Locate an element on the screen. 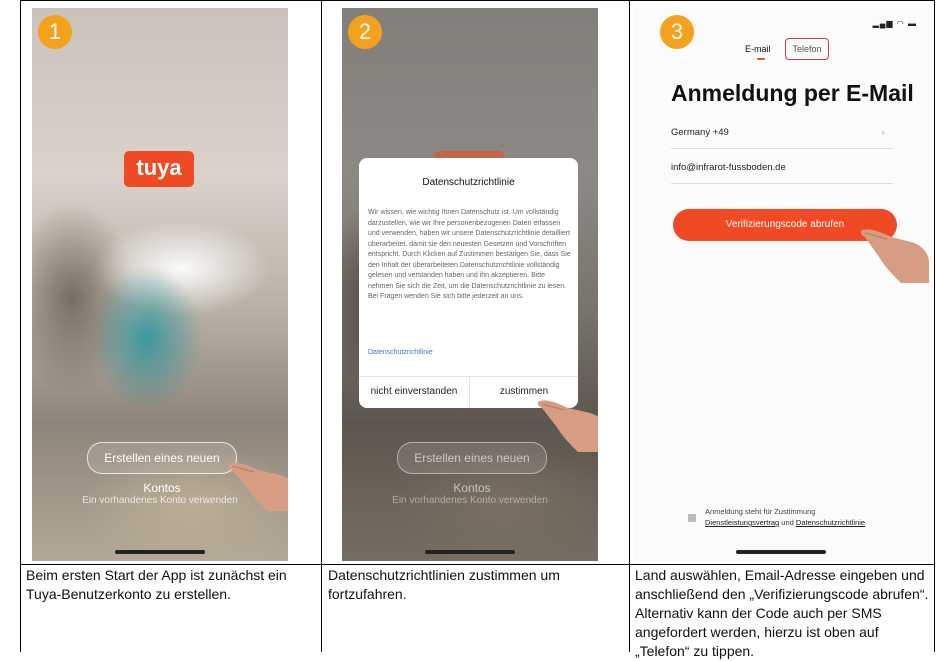 The width and height of the screenshot is (936, 661). page-title: Anmeldung per E-Mail is located at coordinates (792, 93).